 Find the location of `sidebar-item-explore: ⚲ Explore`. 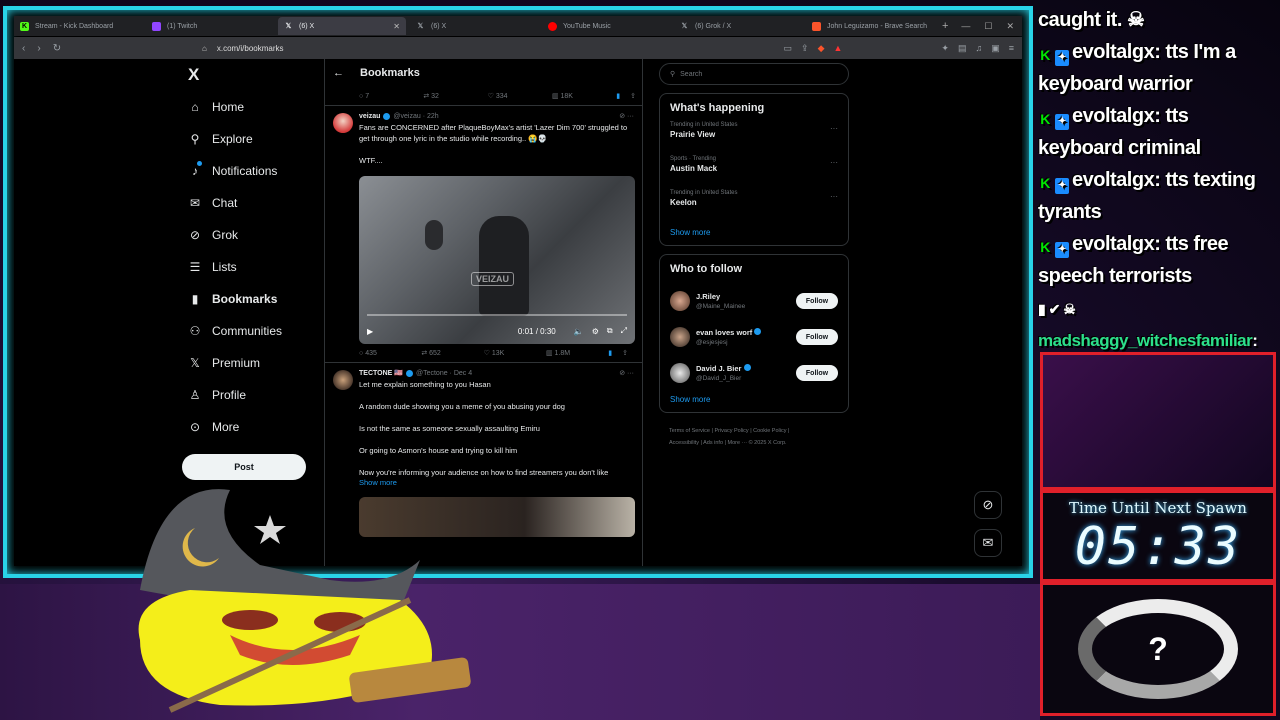

sidebar-item-explore: ⚲ Explore is located at coordinates (220, 139).